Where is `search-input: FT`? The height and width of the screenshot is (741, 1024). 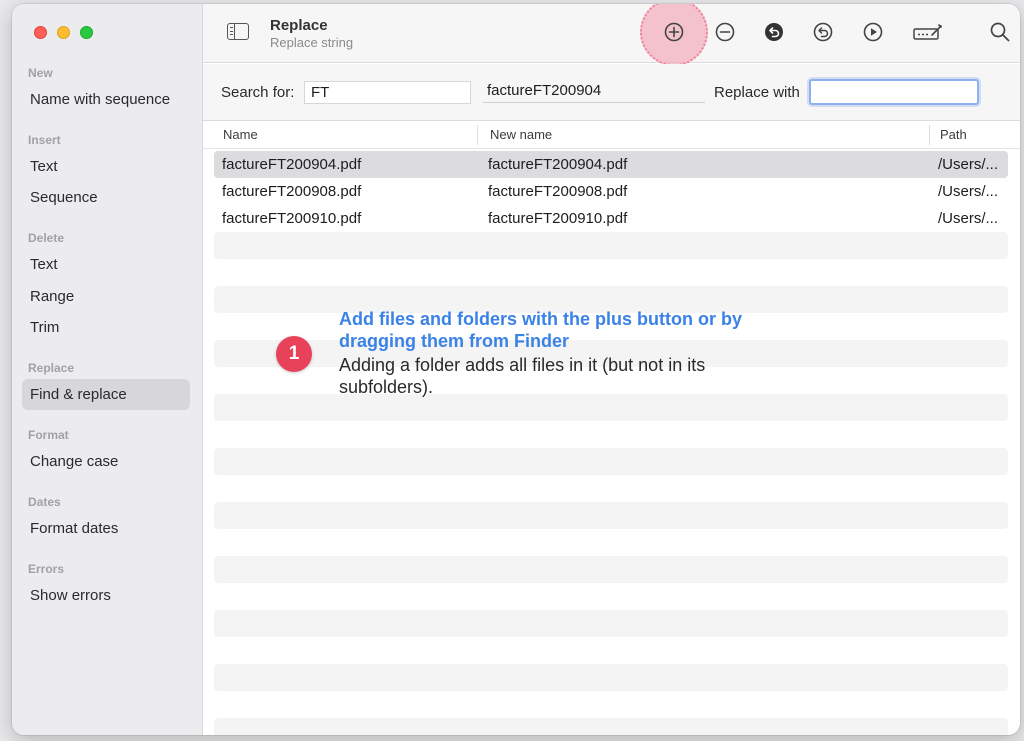 search-input: FT is located at coordinates (387, 92).